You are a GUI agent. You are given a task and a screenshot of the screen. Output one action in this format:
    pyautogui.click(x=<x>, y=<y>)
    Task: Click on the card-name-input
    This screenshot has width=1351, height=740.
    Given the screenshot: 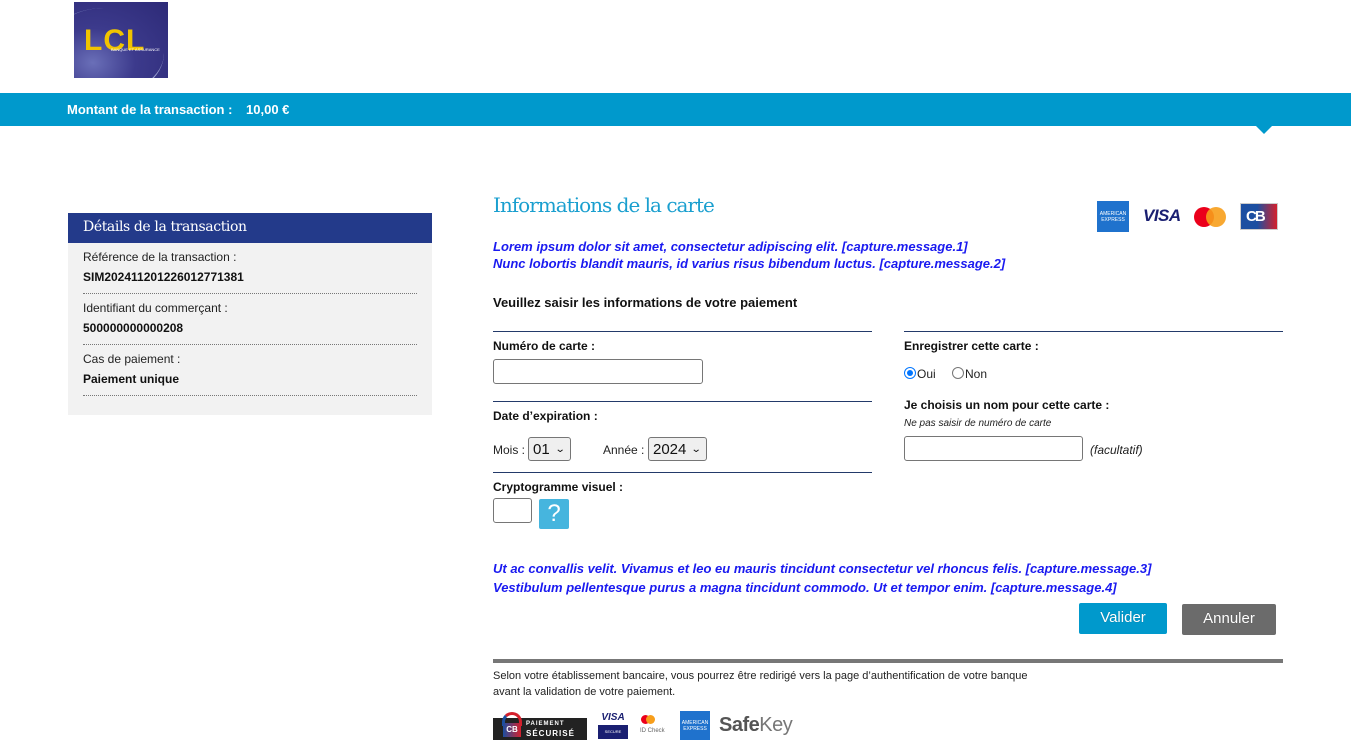 What is the action you would take?
    pyautogui.click(x=993, y=448)
    